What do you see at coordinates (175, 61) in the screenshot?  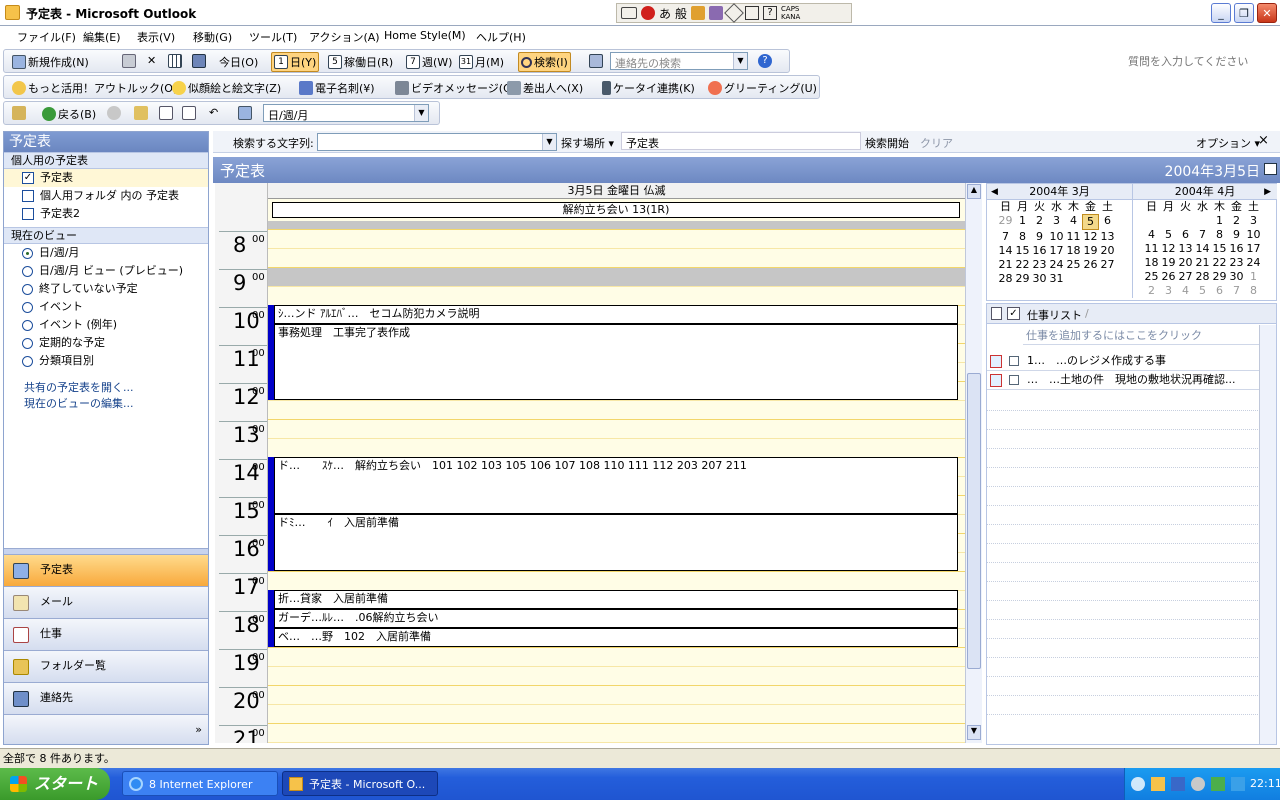 I see `grid-icon` at bounding box center [175, 61].